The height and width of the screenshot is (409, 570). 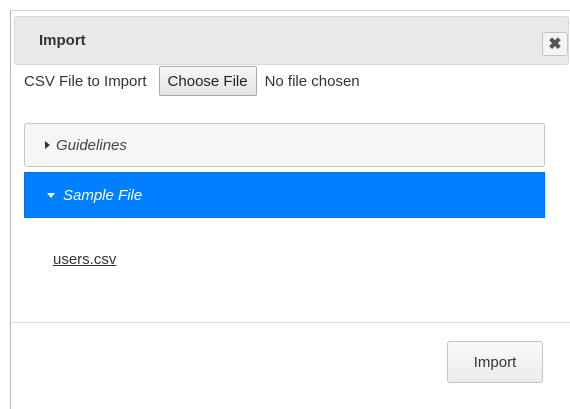 I want to click on choose-file-button: Choose File, so click(x=207, y=81).